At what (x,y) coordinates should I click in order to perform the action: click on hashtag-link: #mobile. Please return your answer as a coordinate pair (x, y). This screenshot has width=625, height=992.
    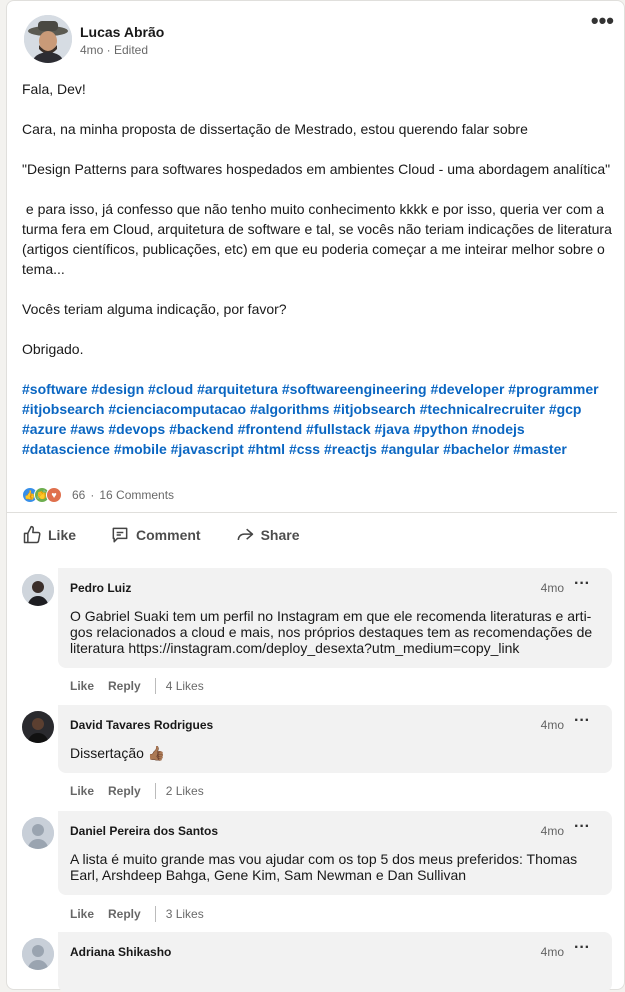
    Looking at the image, I should click on (140, 449).